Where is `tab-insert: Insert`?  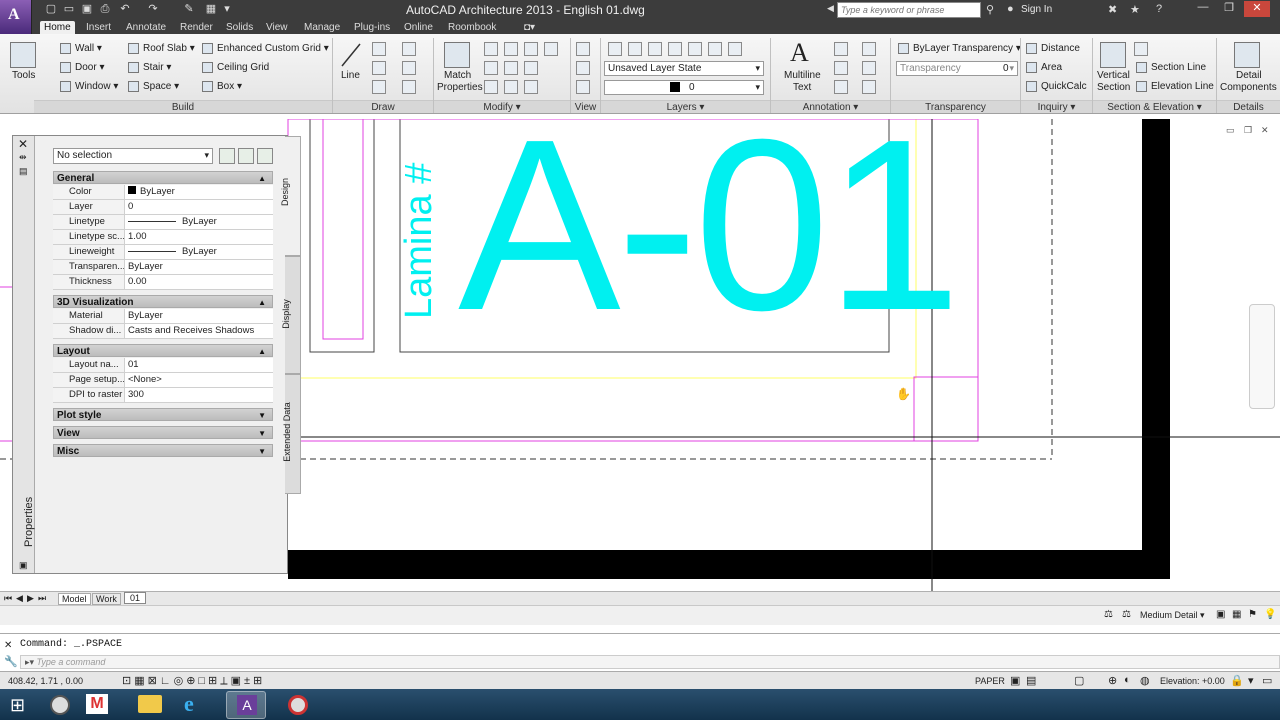 tab-insert: Insert is located at coordinates (98, 27).